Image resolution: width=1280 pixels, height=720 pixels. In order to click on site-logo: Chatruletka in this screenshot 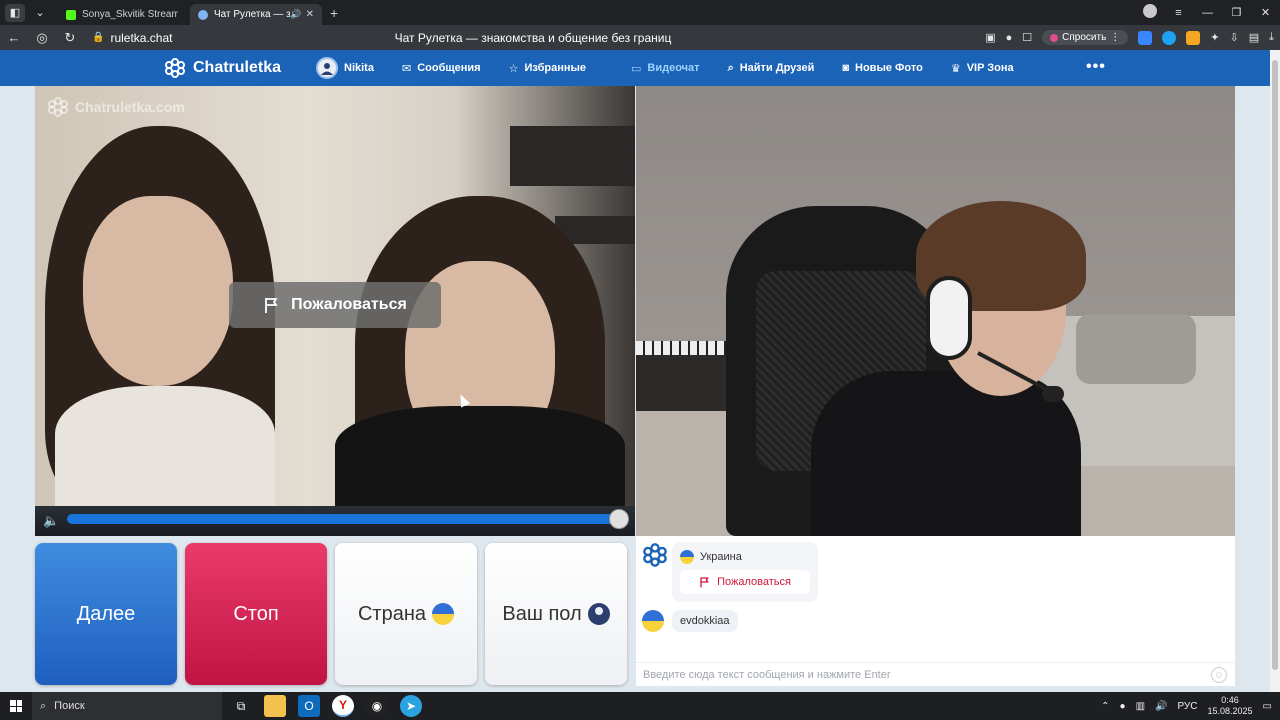, I will do `click(222, 68)`.